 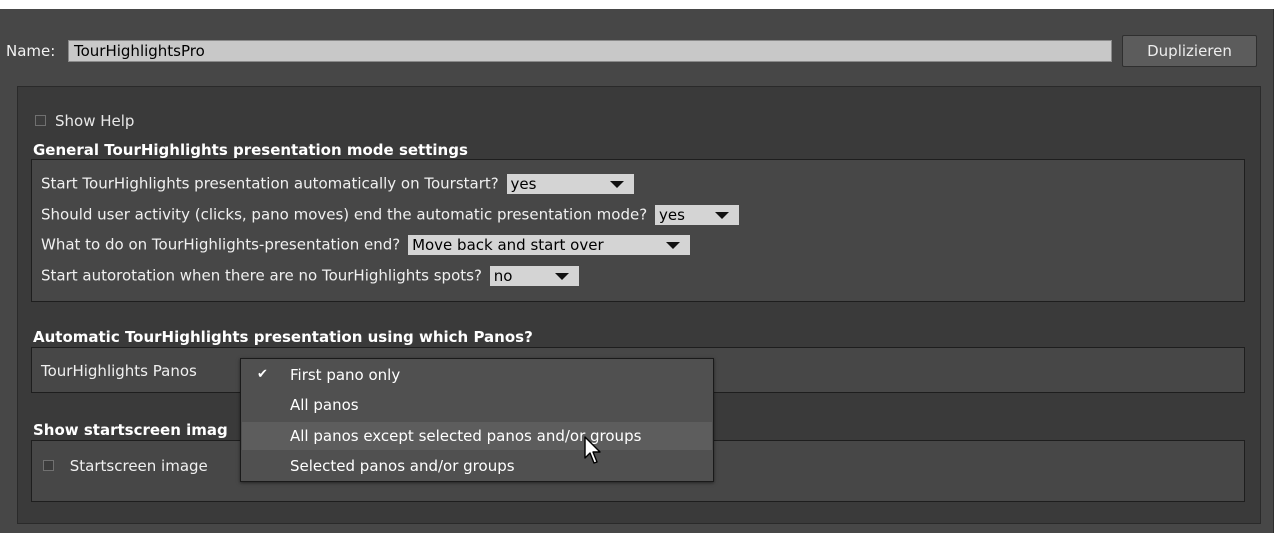 I want to click on dropdown-option-all-panos: All panos, so click(x=477, y=405).